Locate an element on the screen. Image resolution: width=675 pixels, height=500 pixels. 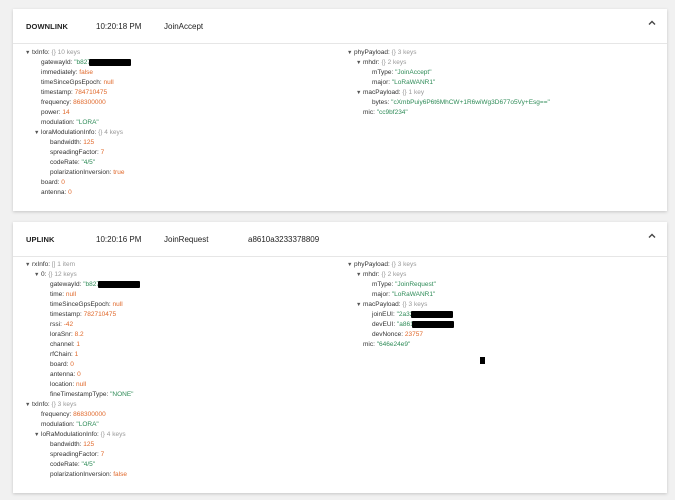
event-message-type: JoinAccept is located at coordinates (184, 26).